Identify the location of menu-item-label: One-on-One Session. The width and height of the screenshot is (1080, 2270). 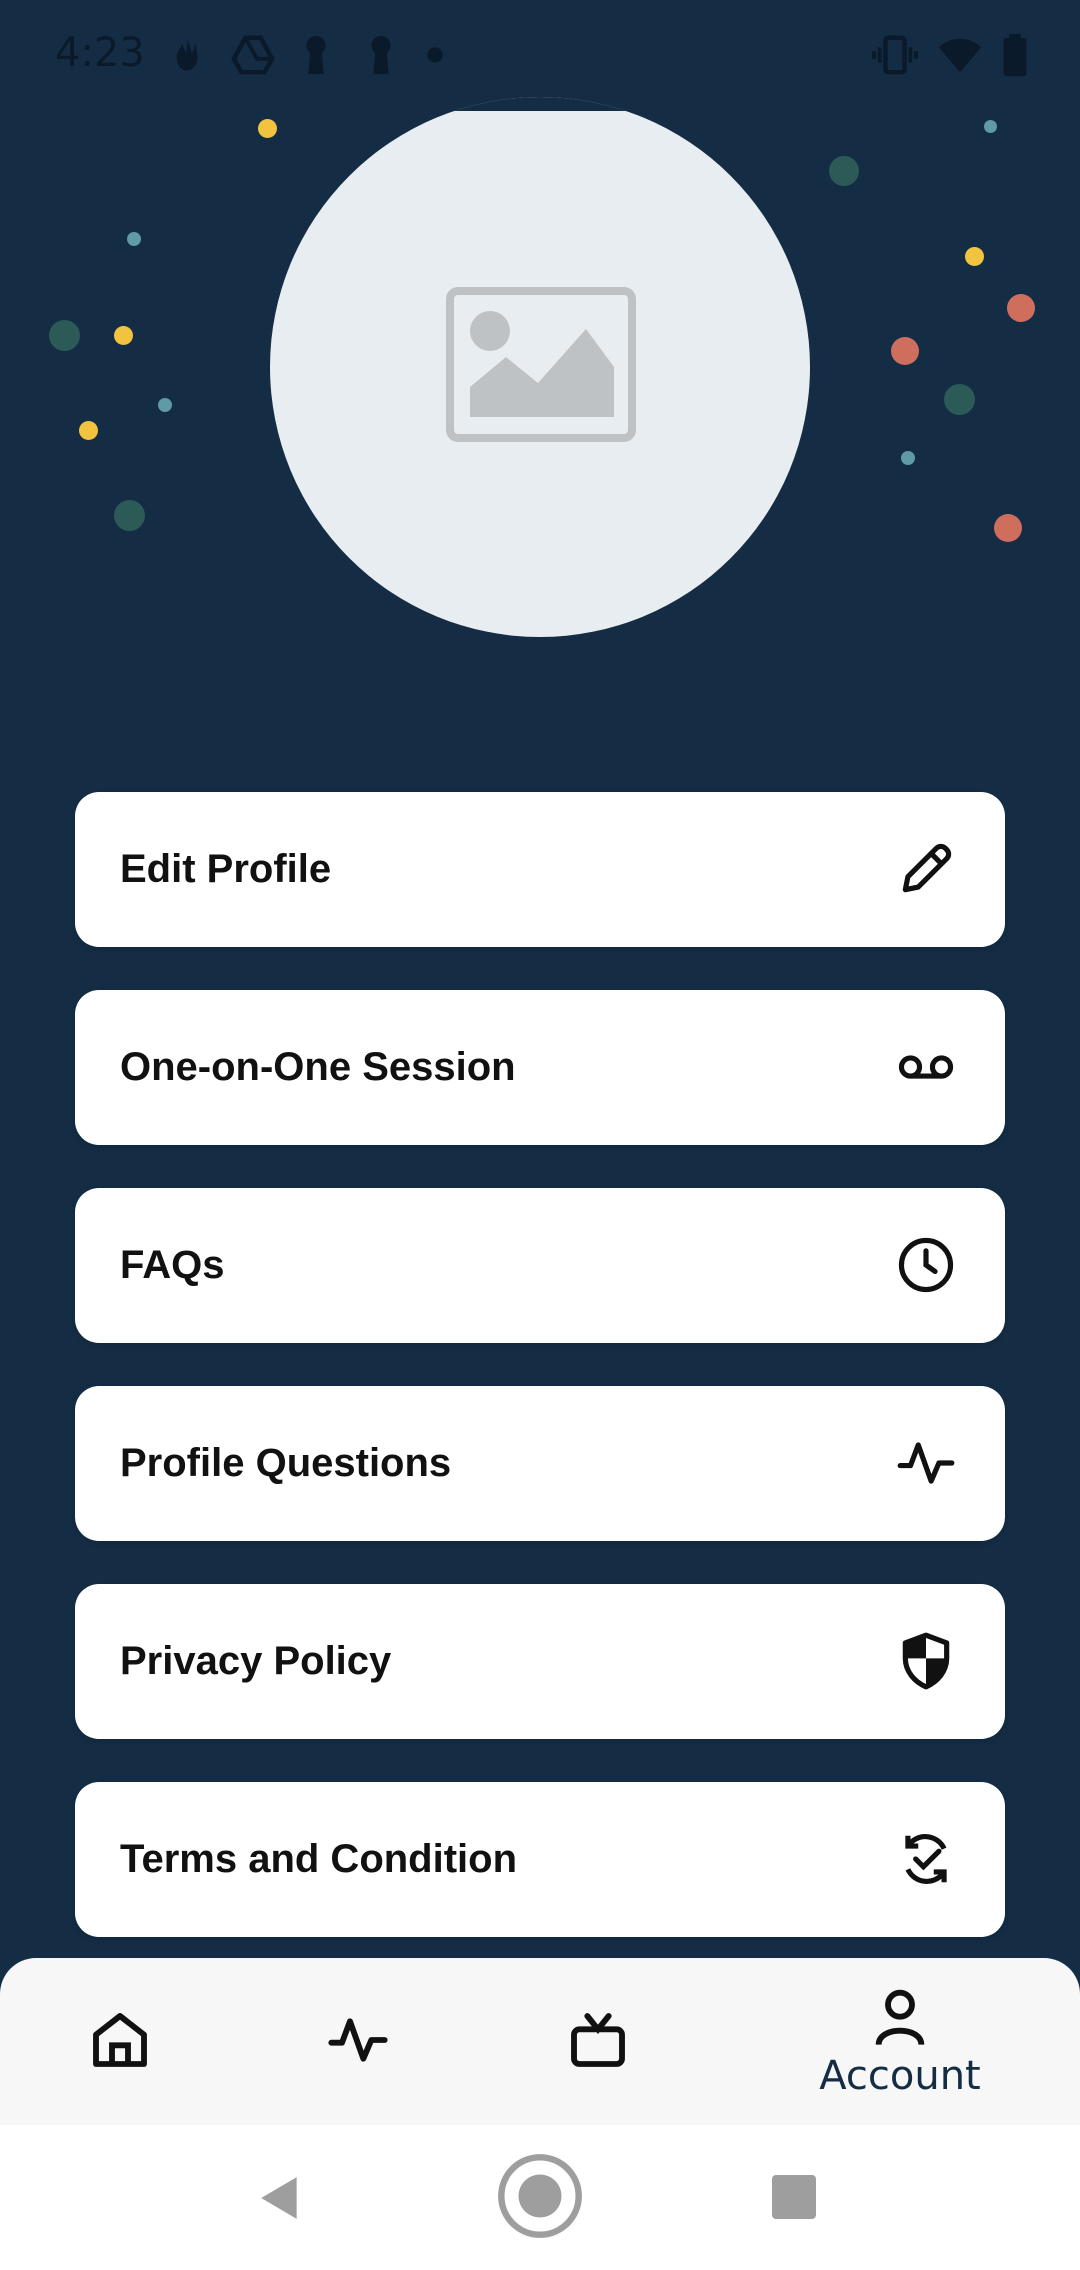
(318, 1067).